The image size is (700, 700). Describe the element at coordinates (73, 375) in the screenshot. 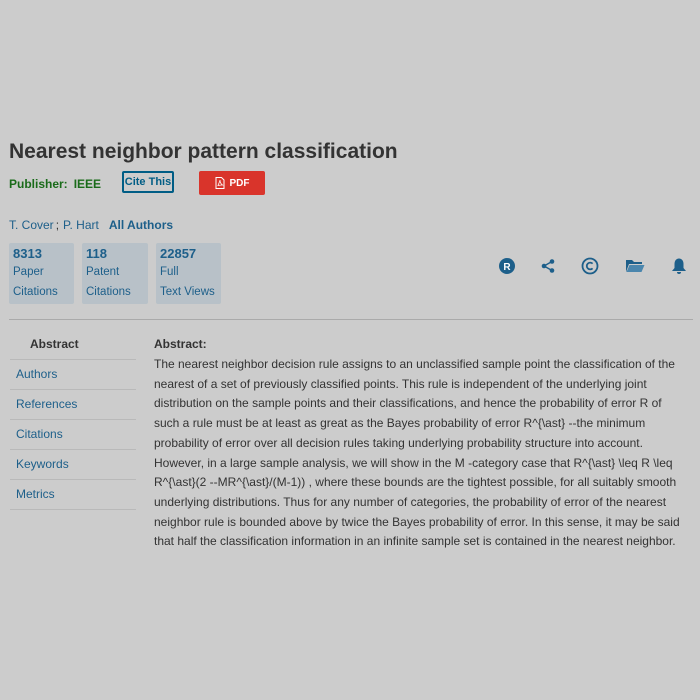

I see `nav-item-authors: Authors` at that location.